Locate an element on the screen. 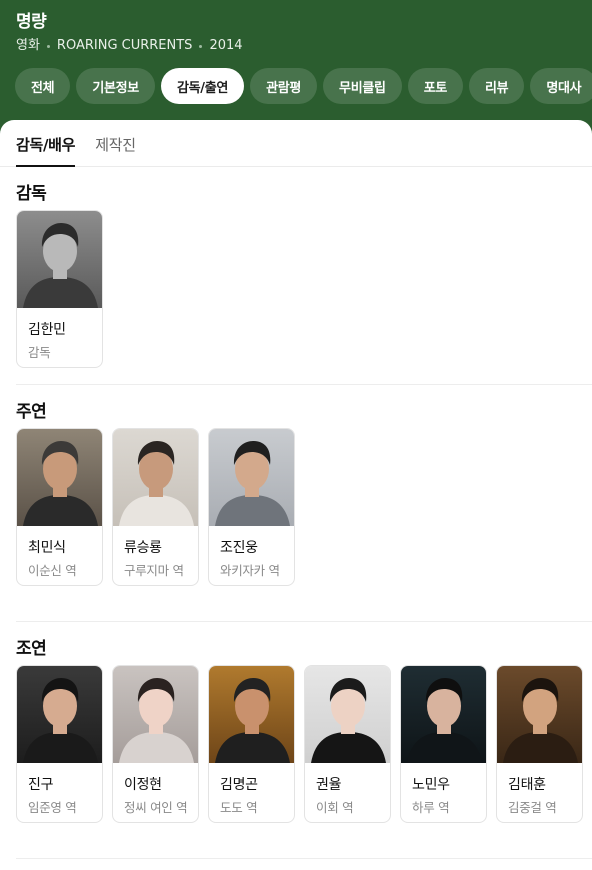 The height and width of the screenshot is (870, 592). person-role: 김중걸 역 is located at coordinates (532, 807).